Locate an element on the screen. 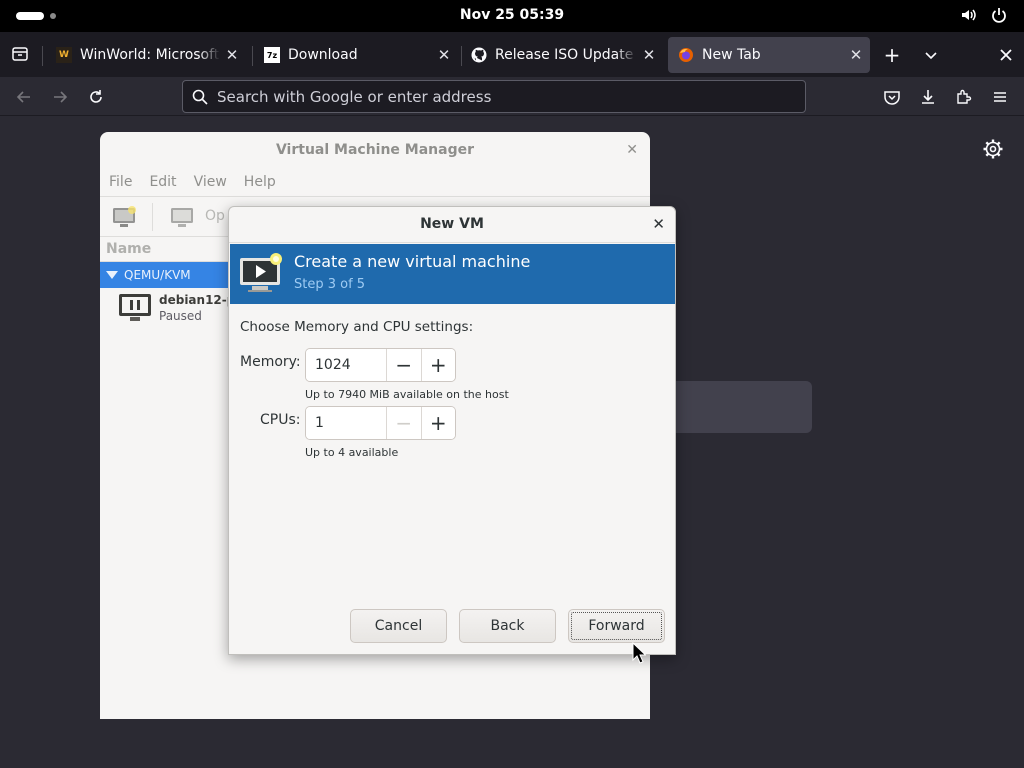 This screenshot has height=768, width=1024. cpus-decrease-button: − is located at coordinates (403, 423).